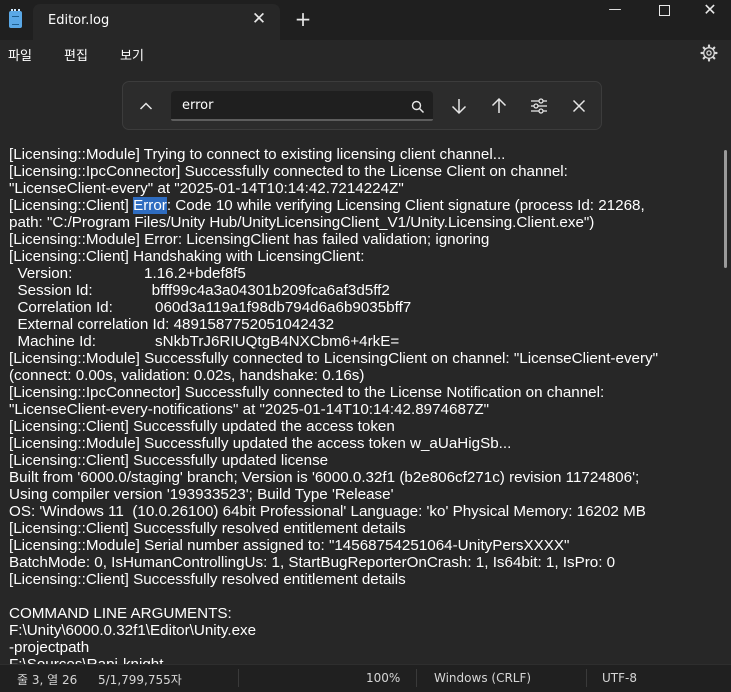 The image size is (731, 692). I want to click on arrow-up-icon, so click(499, 105).